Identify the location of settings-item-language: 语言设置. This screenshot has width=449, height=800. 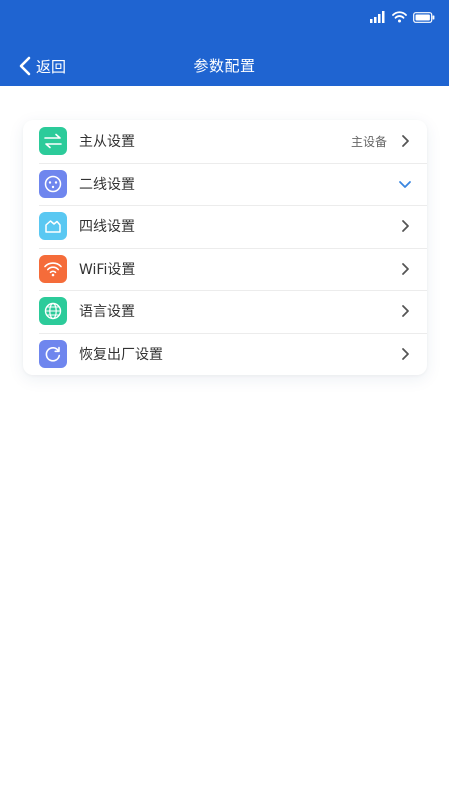
(225, 311).